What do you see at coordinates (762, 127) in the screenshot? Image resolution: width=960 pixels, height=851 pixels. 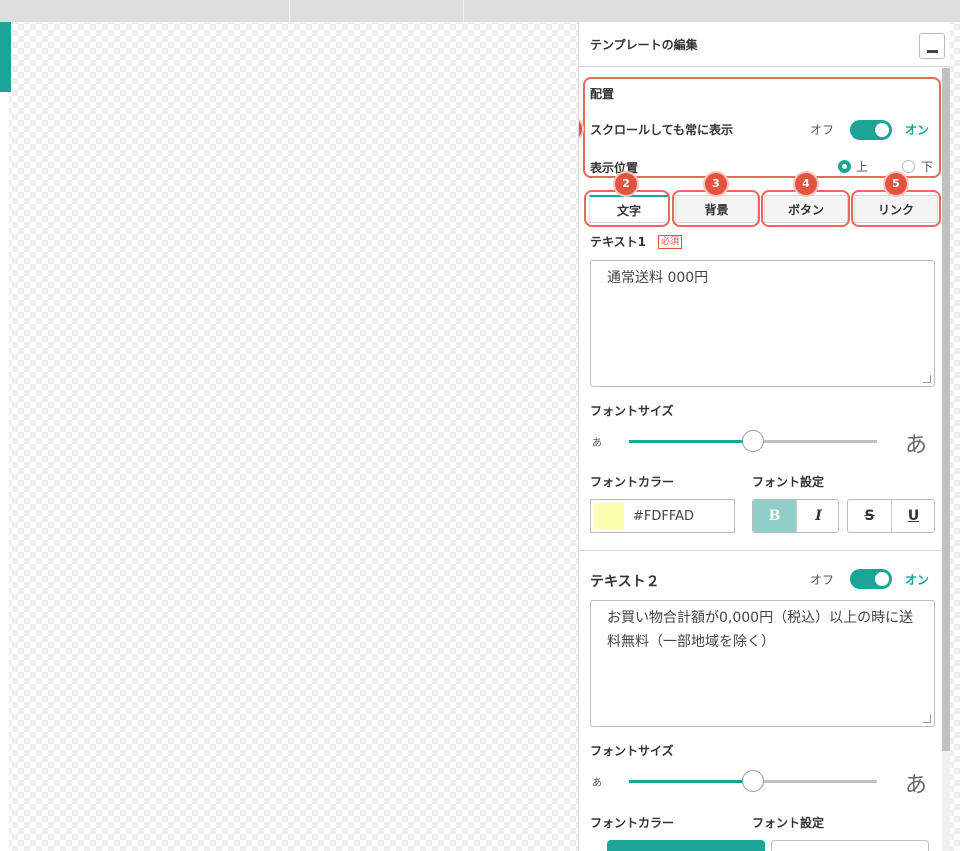 I see `placement-callout` at bounding box center [762, 127].